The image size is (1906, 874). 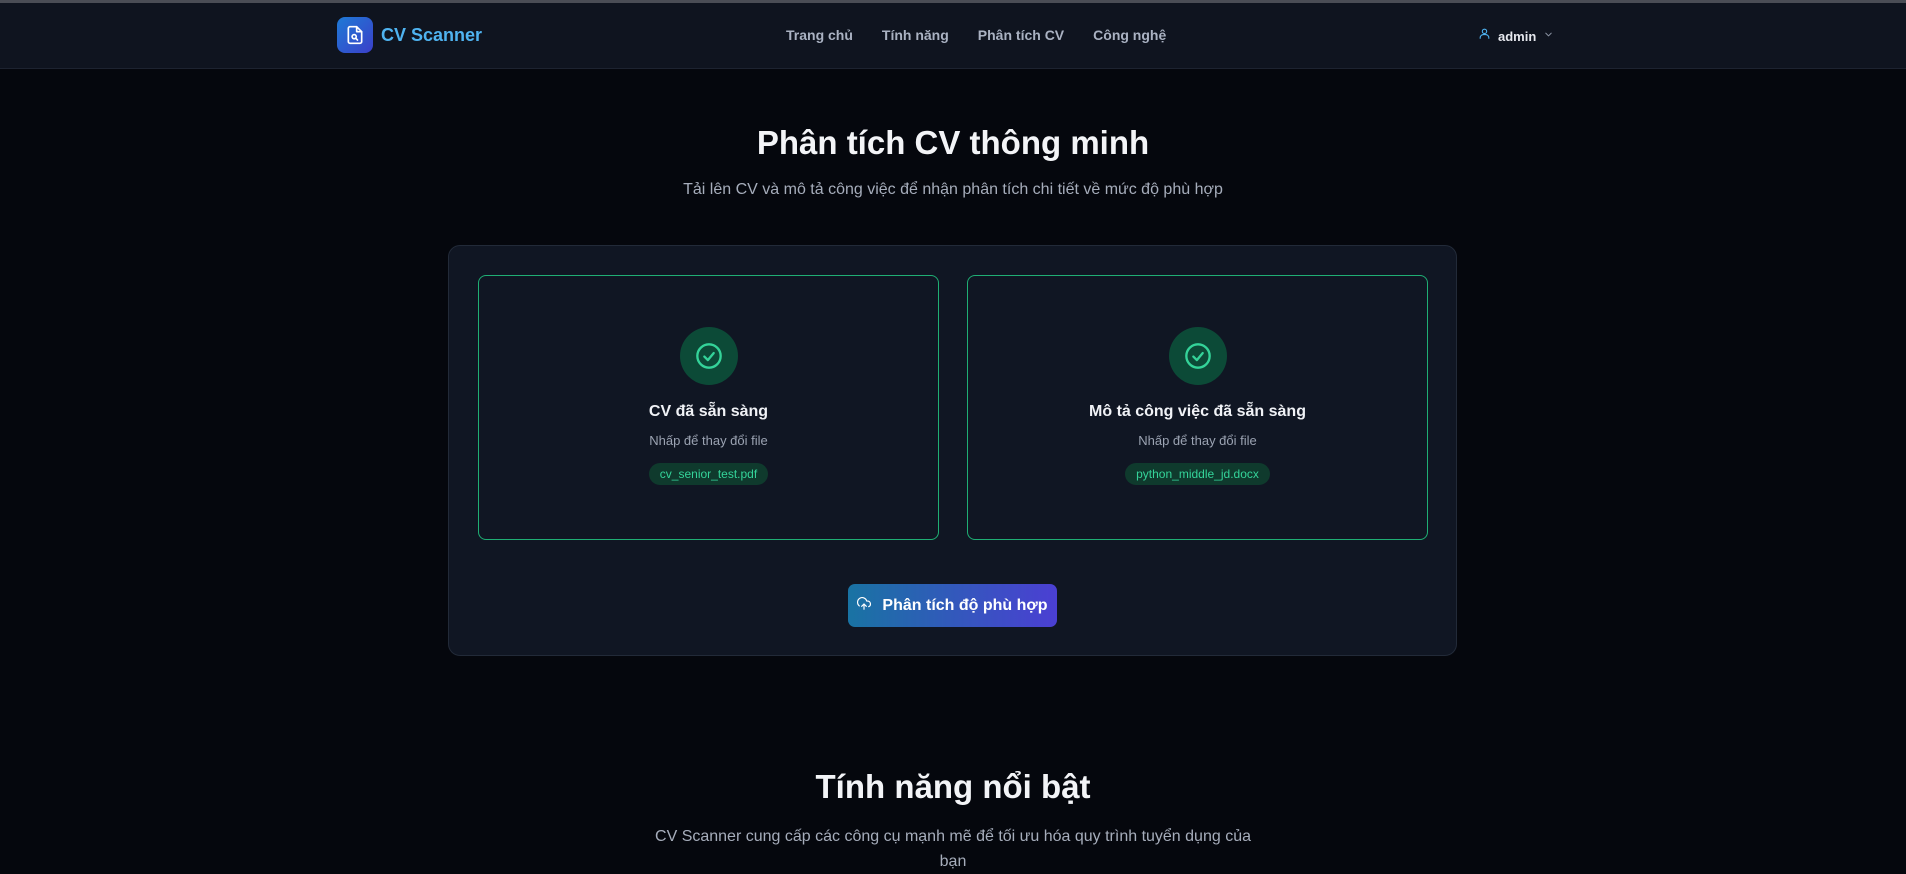 What do you see at coordinates (864, 605) in the screenshot?
I see `cloud-upload-icon` at bounding box center [864, 605].